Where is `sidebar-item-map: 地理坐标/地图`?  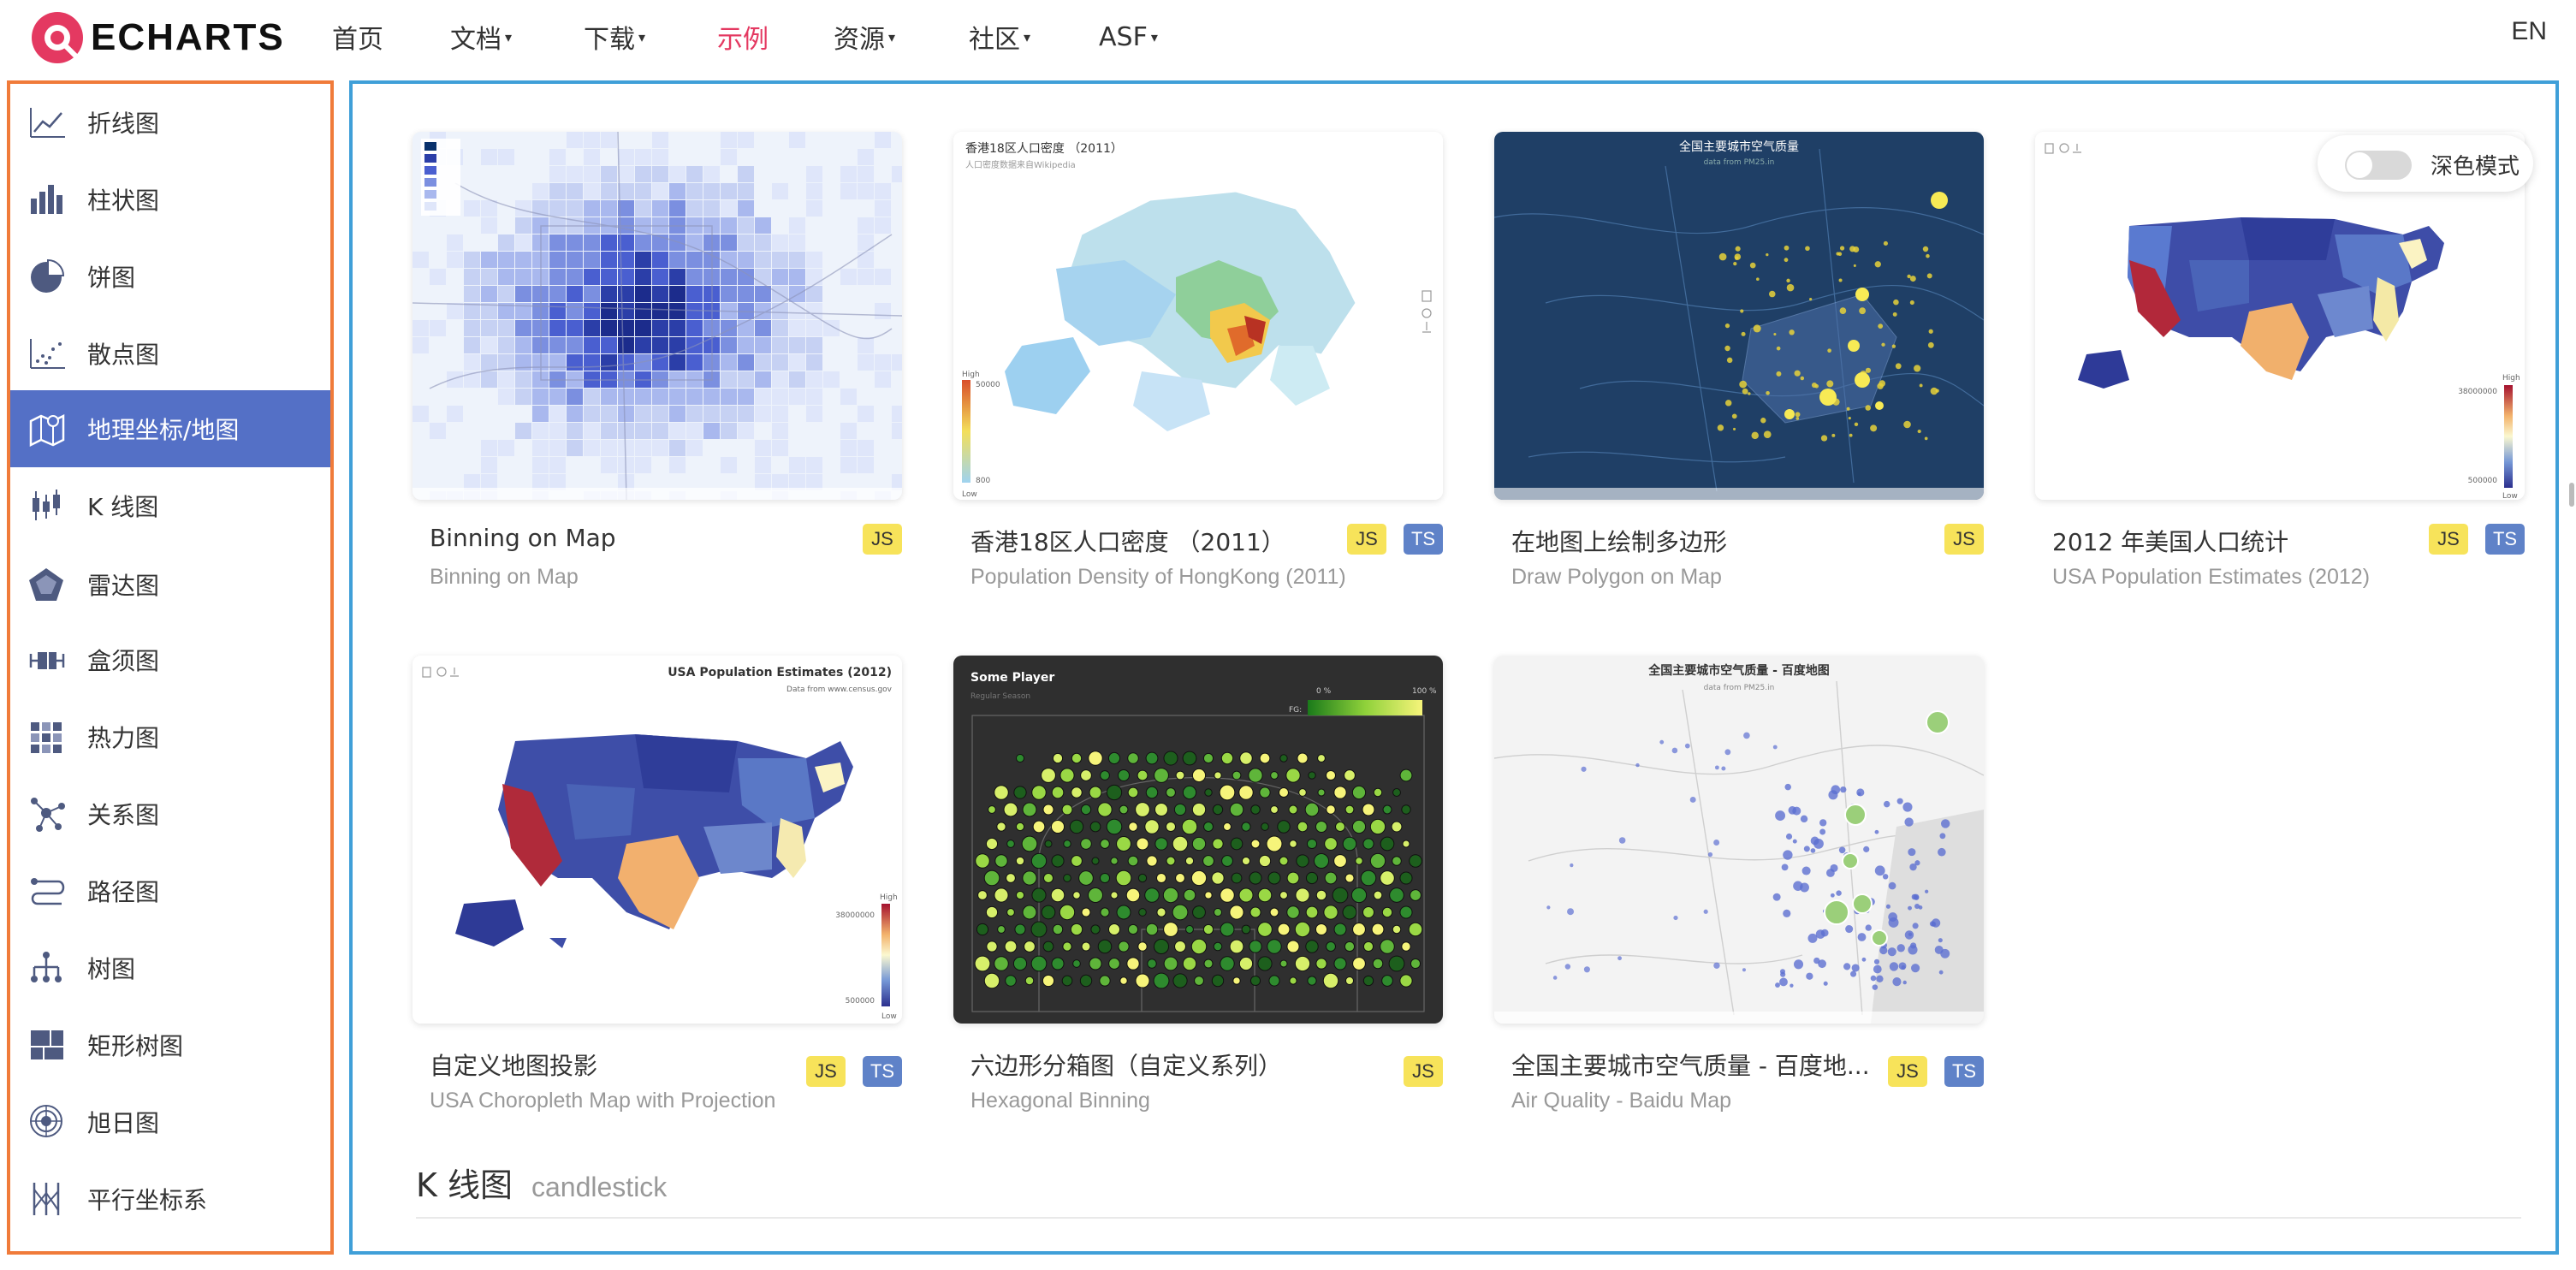
sidebar-item-map: 地理坐标/地图 is located at coordinates (170, 428).